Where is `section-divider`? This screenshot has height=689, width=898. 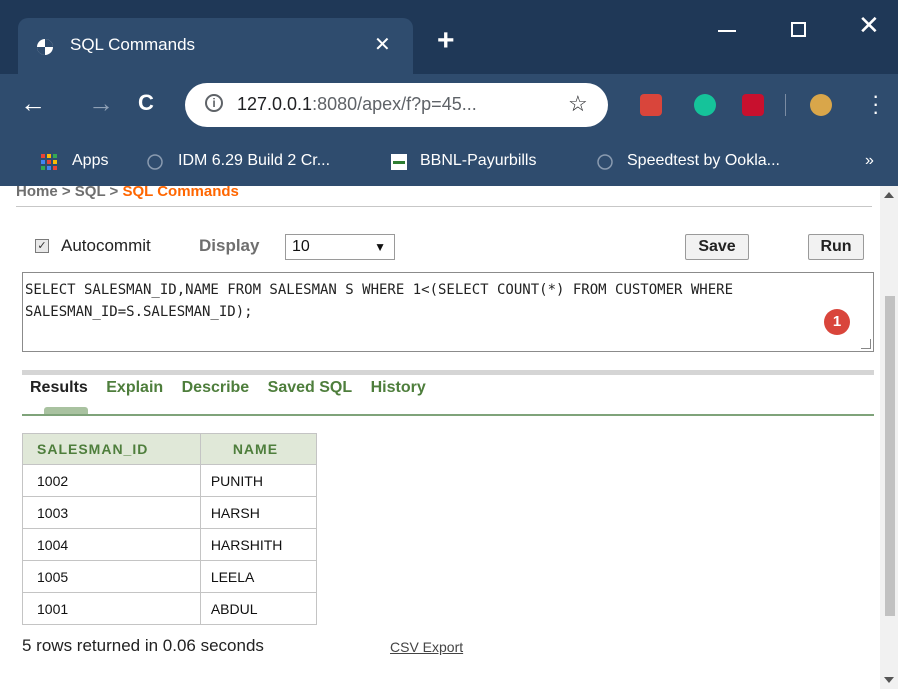
section-divider is located at coordinates (448, 372).